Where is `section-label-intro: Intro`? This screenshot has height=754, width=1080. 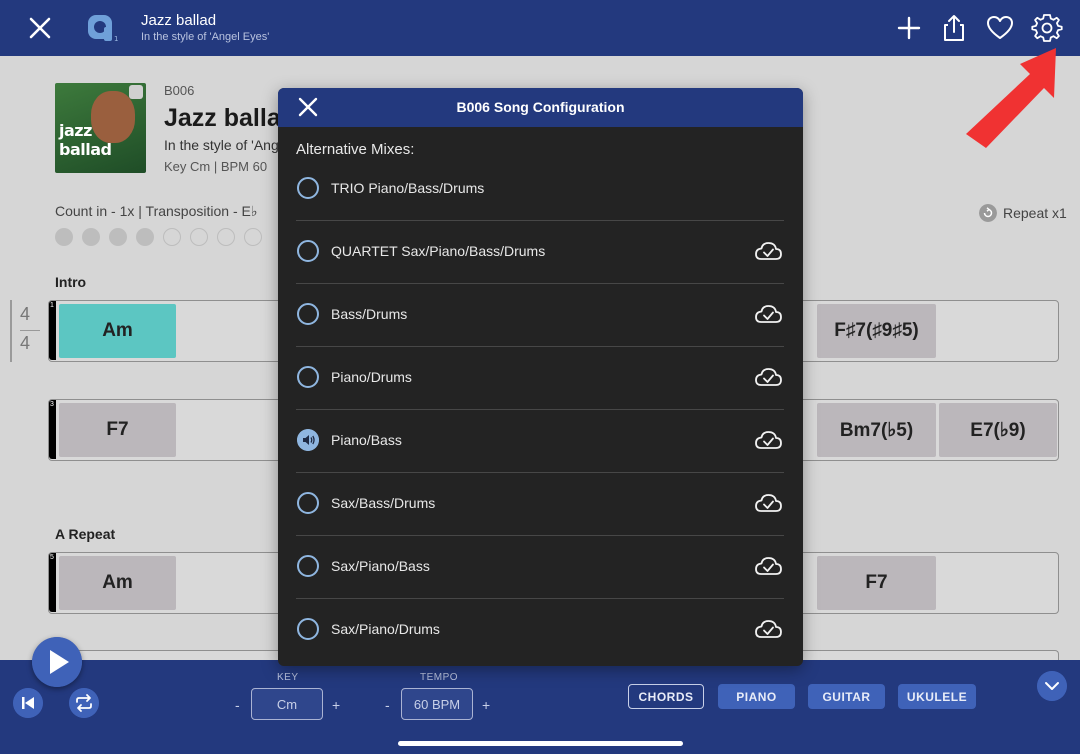
section-label-intro: Intro is located at coordinates (71, 282).